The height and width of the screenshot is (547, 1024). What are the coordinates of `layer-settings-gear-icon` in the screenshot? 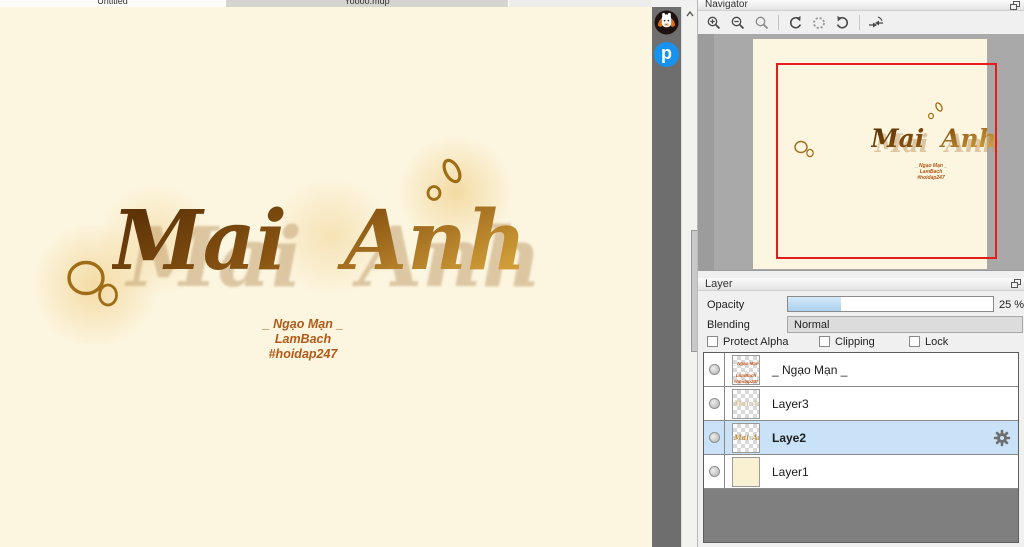 It's located at (1002, 438).